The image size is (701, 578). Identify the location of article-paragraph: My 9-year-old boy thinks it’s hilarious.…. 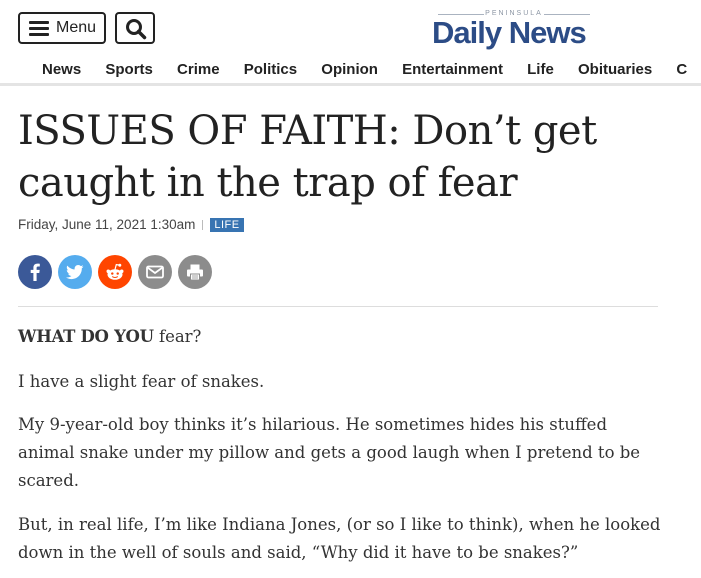
(329, 452).